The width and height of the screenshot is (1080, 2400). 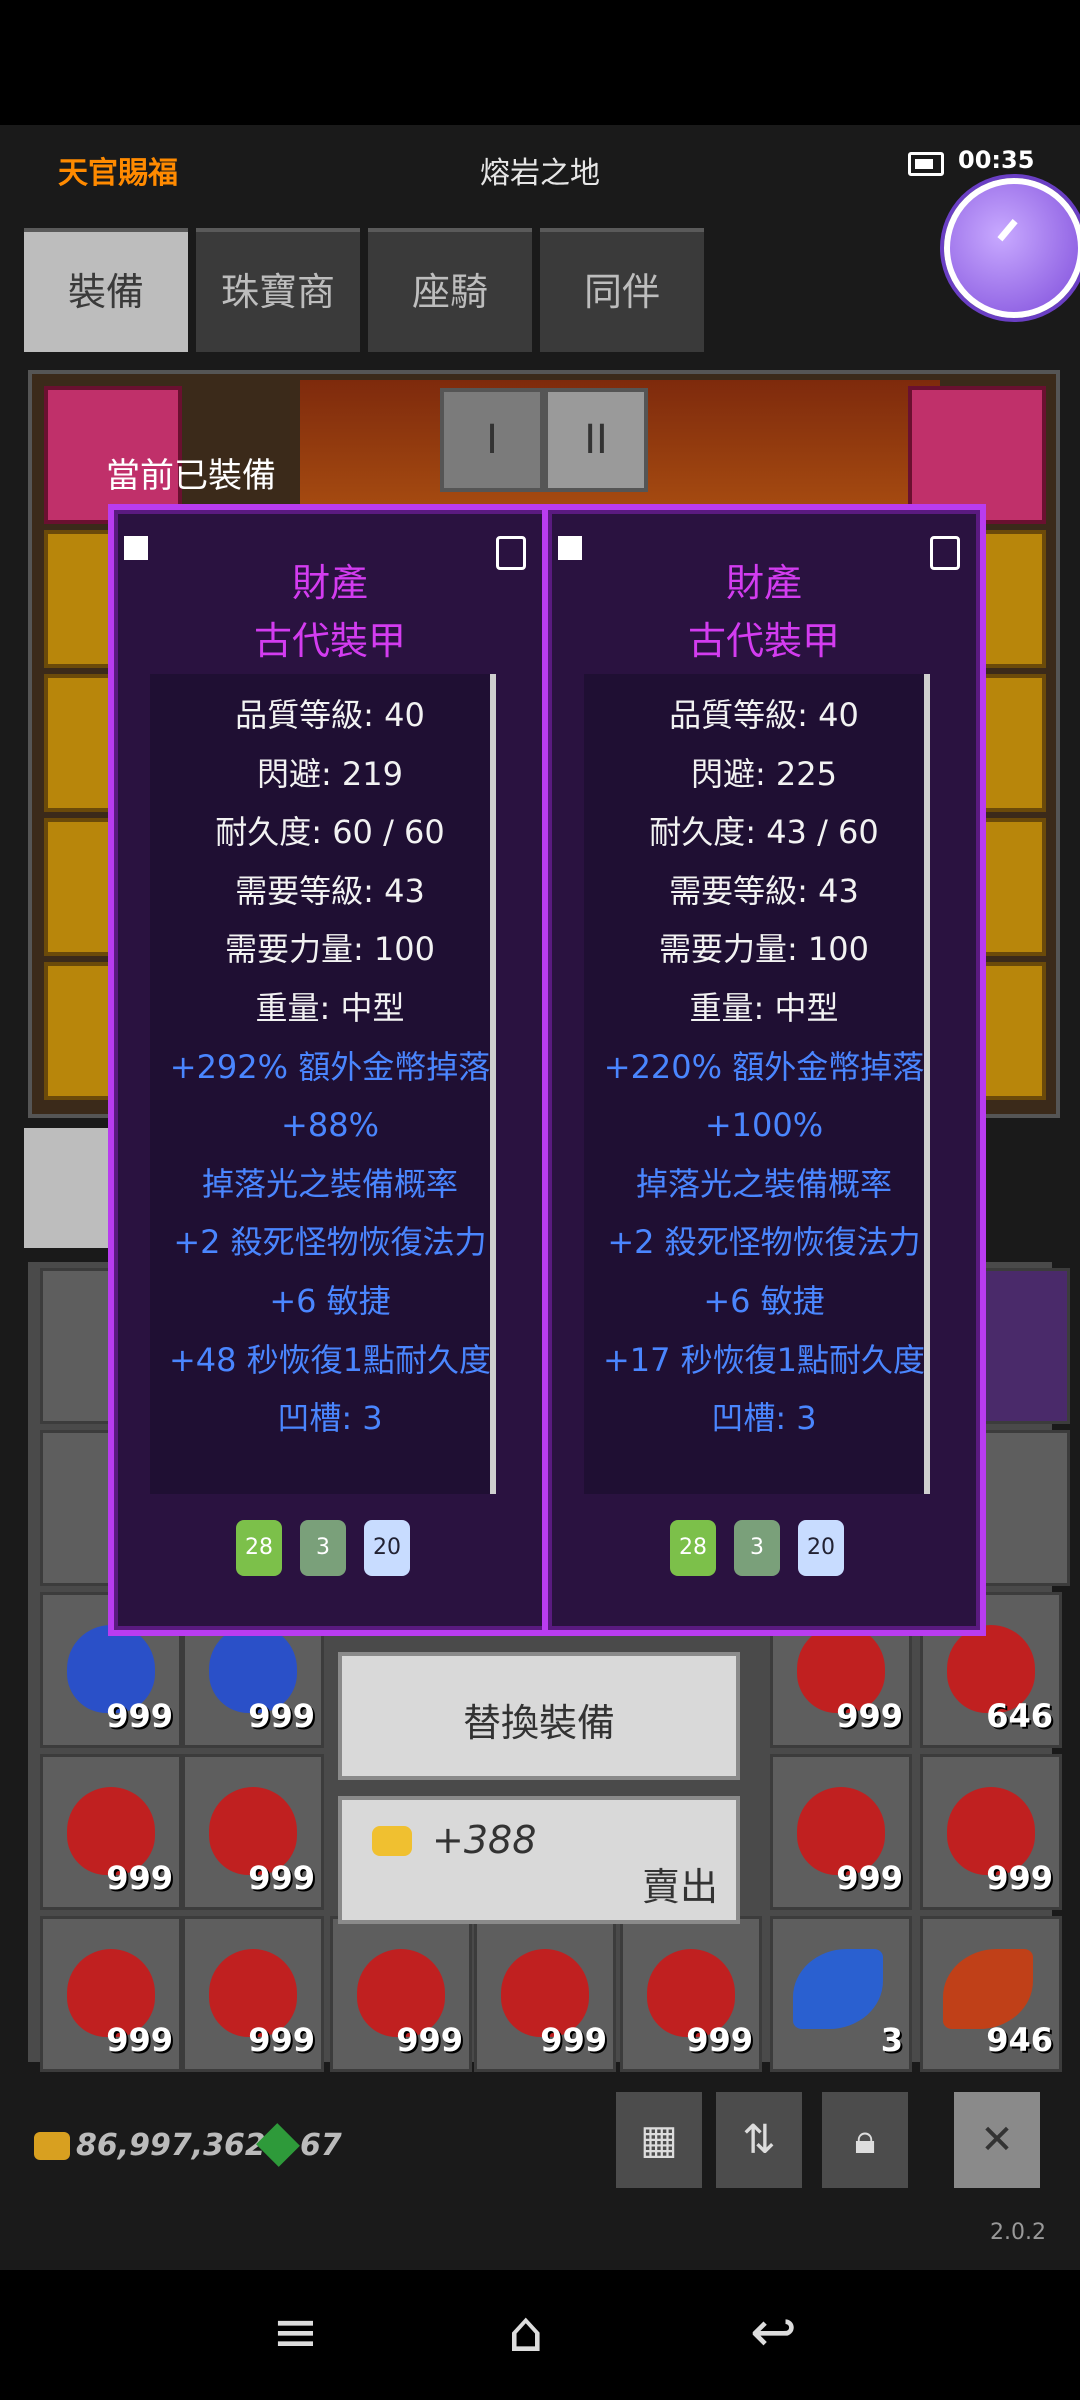 I want to click on sort-icon: ⇅, so click(x=759, y=2140).